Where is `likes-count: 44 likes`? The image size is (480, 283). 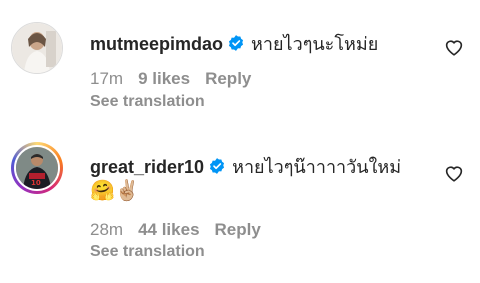 likes-count: 44 likes is located at coordinates (168, 229).